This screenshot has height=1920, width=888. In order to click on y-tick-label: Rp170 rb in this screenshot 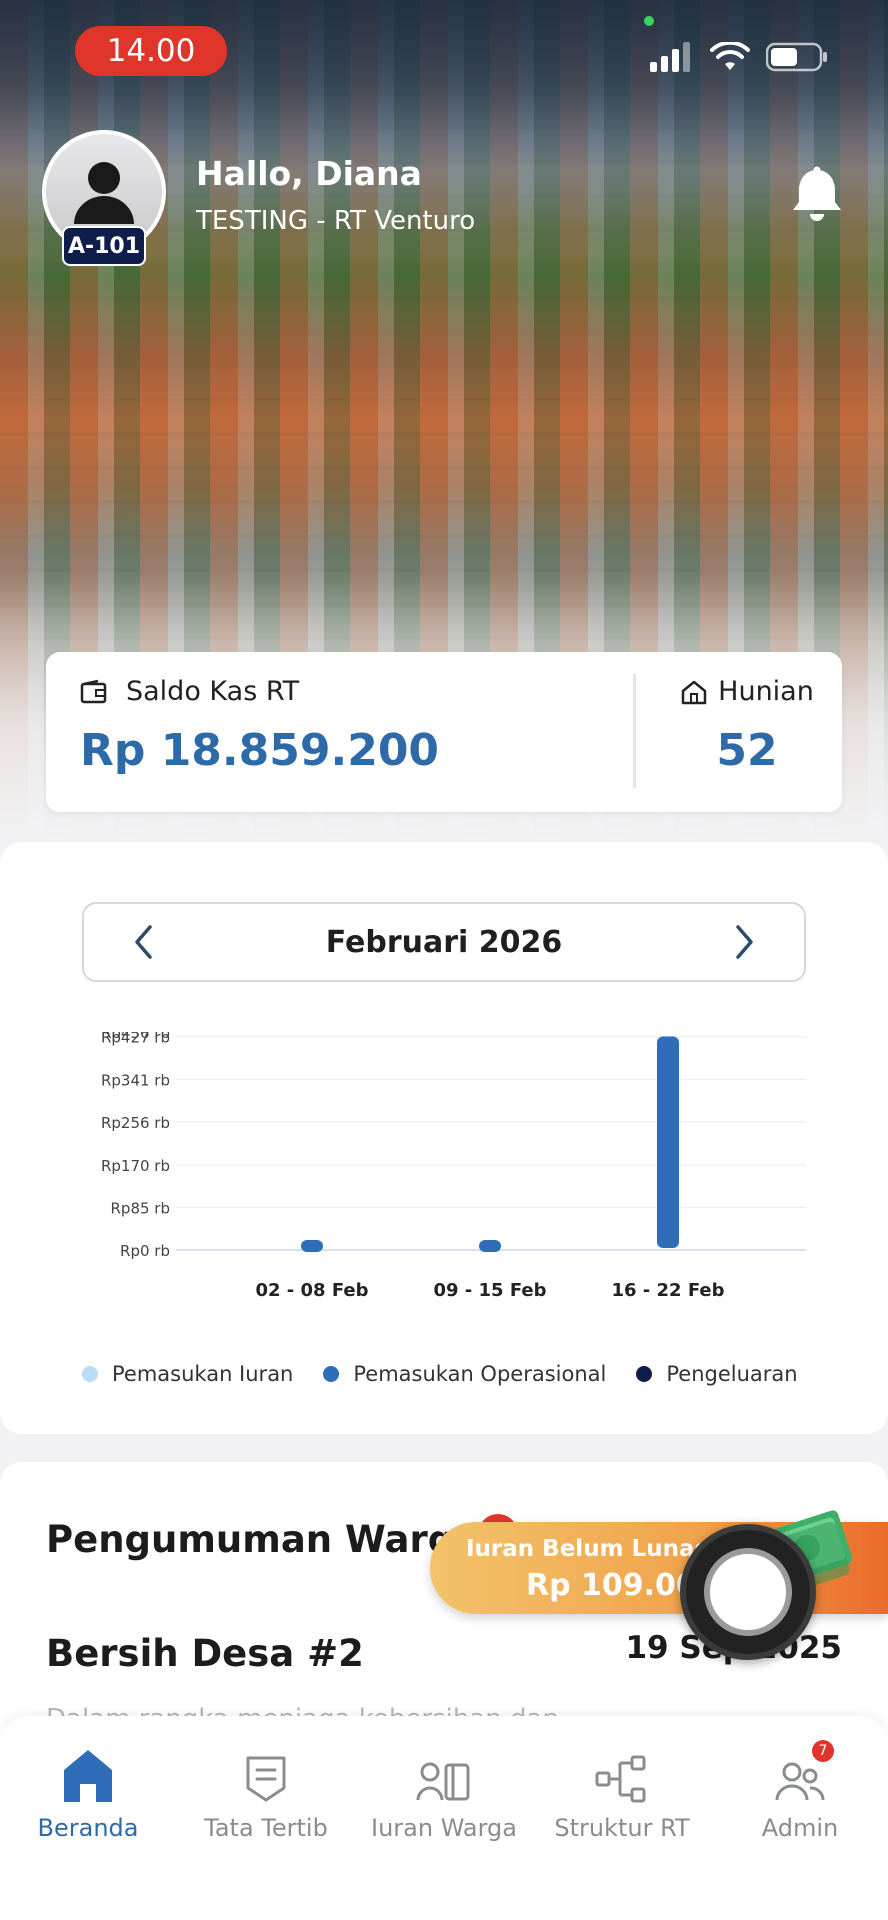, I will do `click(135, 1166)`.